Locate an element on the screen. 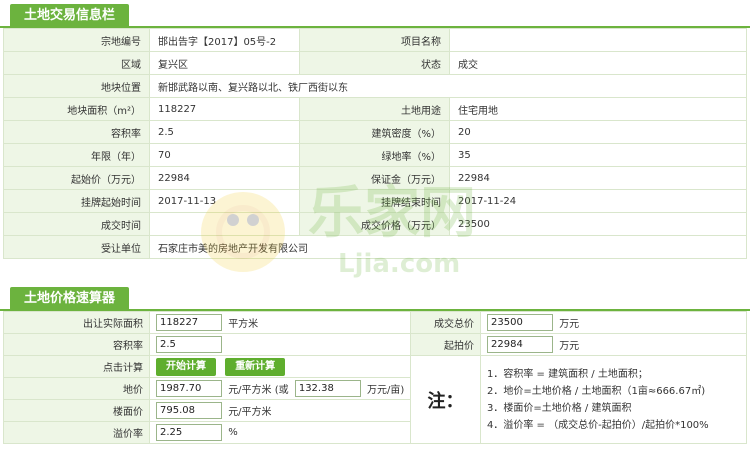 The image size is (750, 462). area-label: 出让实际面积 is located at coordinates (76, 322).